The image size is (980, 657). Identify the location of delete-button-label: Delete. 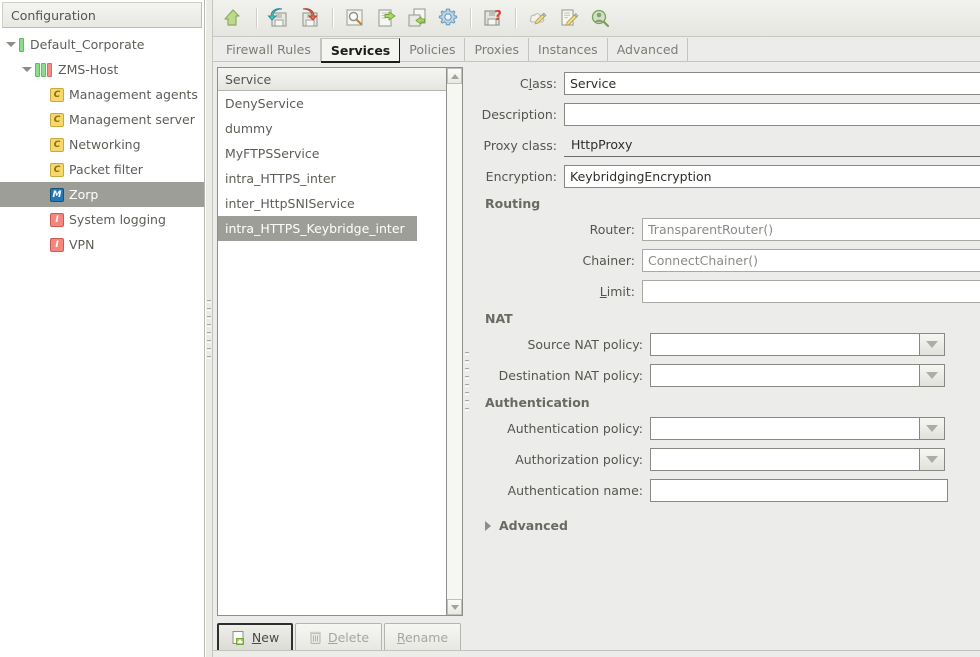
(348, 637).